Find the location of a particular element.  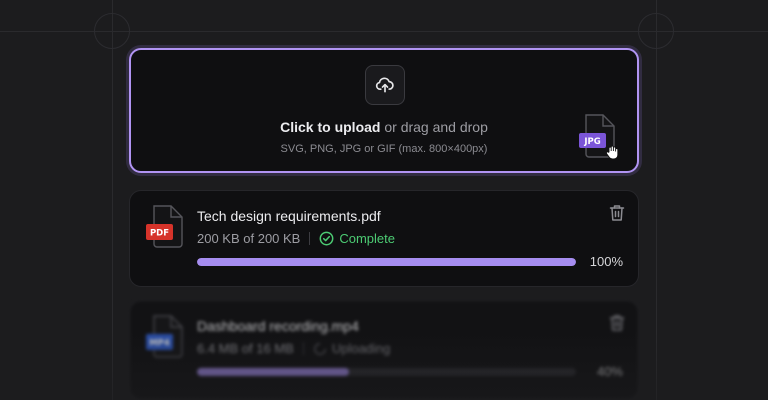

progress-label: 40% is located at coordinates (609, 371).